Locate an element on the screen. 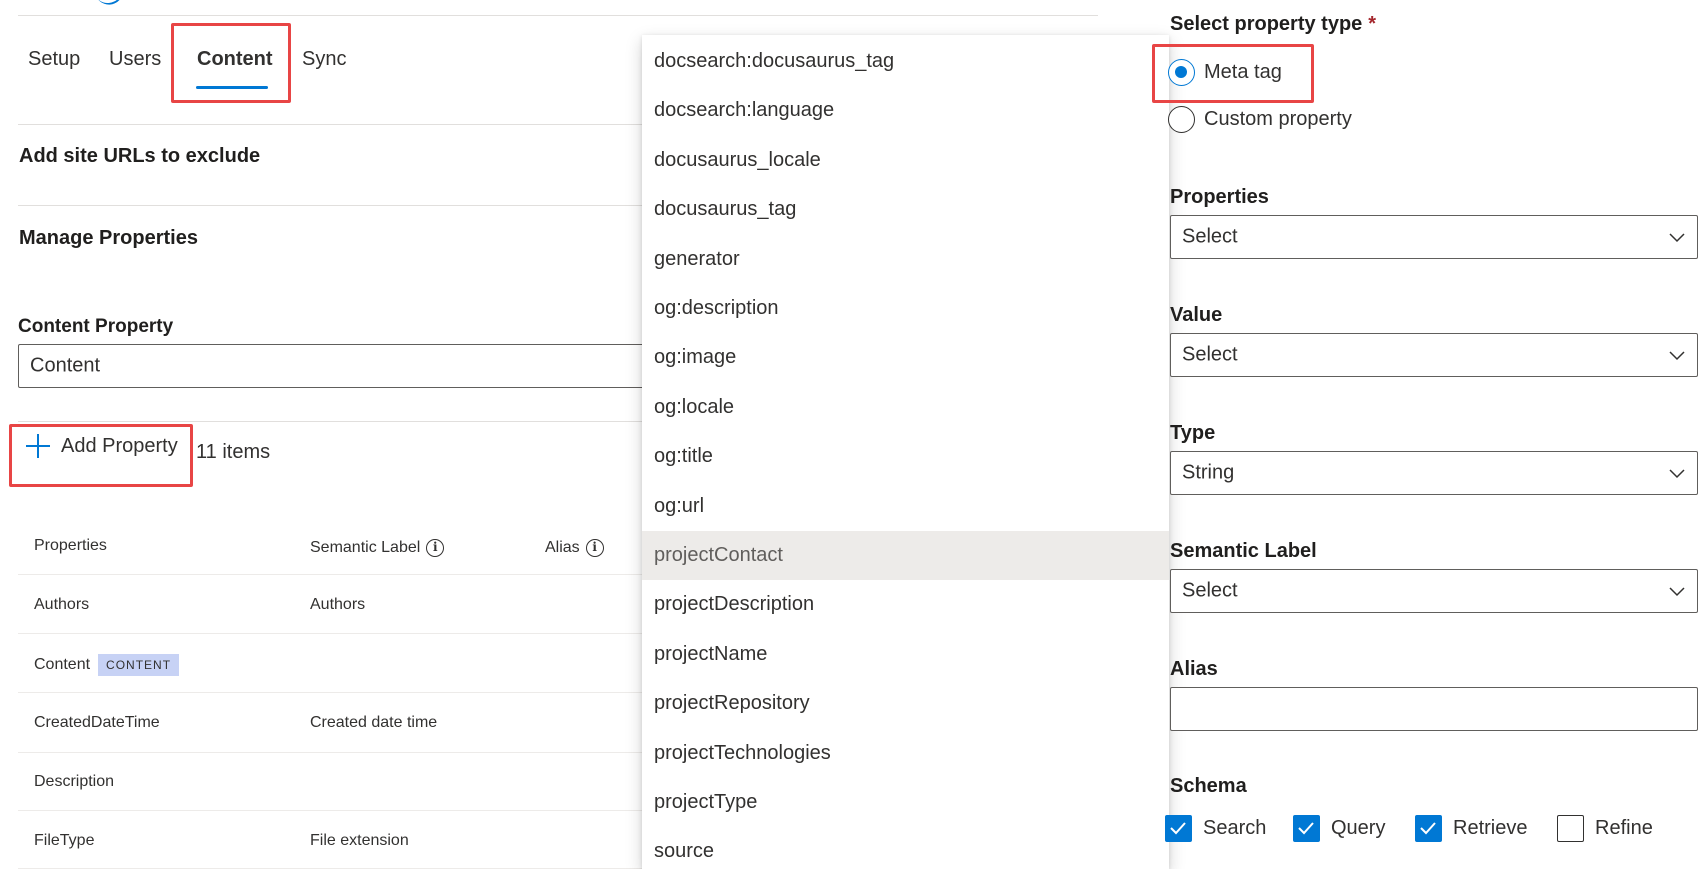  dropdown-option: og:locale is located at coordinates (905, 407).